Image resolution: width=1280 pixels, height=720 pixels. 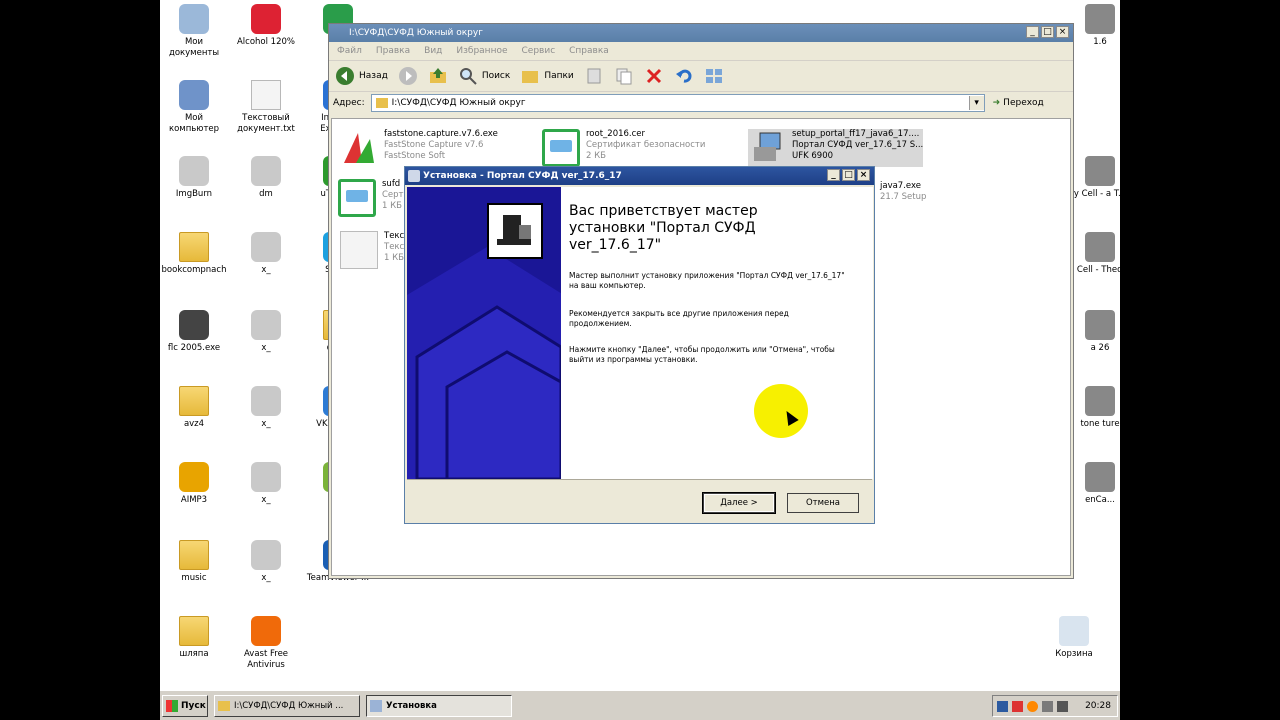 I want to click on flag-icon, so click(x=1017, y=706).